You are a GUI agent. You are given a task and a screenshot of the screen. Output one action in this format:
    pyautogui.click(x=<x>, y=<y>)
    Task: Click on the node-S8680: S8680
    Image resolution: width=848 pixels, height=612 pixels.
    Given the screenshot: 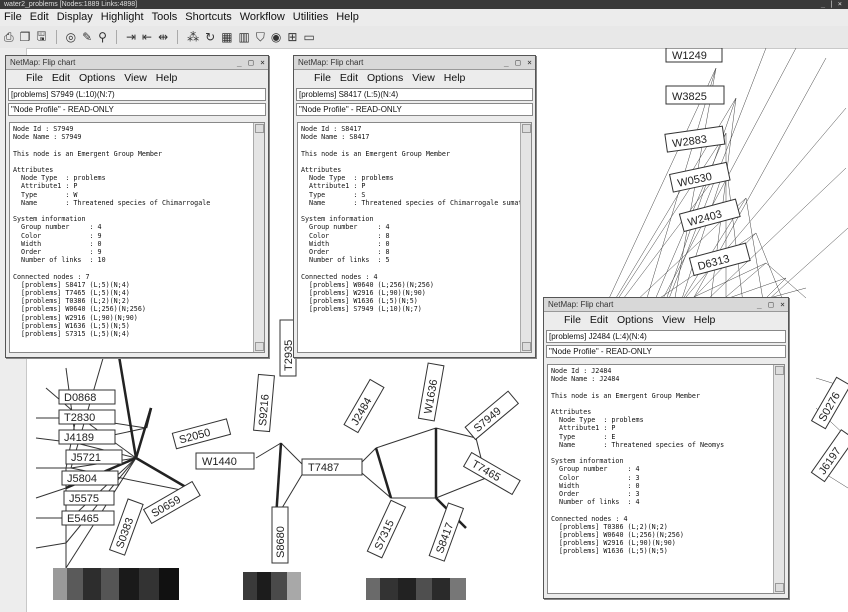 What is the action you would take?
    pyautogui.click(x=280, y=535)
    